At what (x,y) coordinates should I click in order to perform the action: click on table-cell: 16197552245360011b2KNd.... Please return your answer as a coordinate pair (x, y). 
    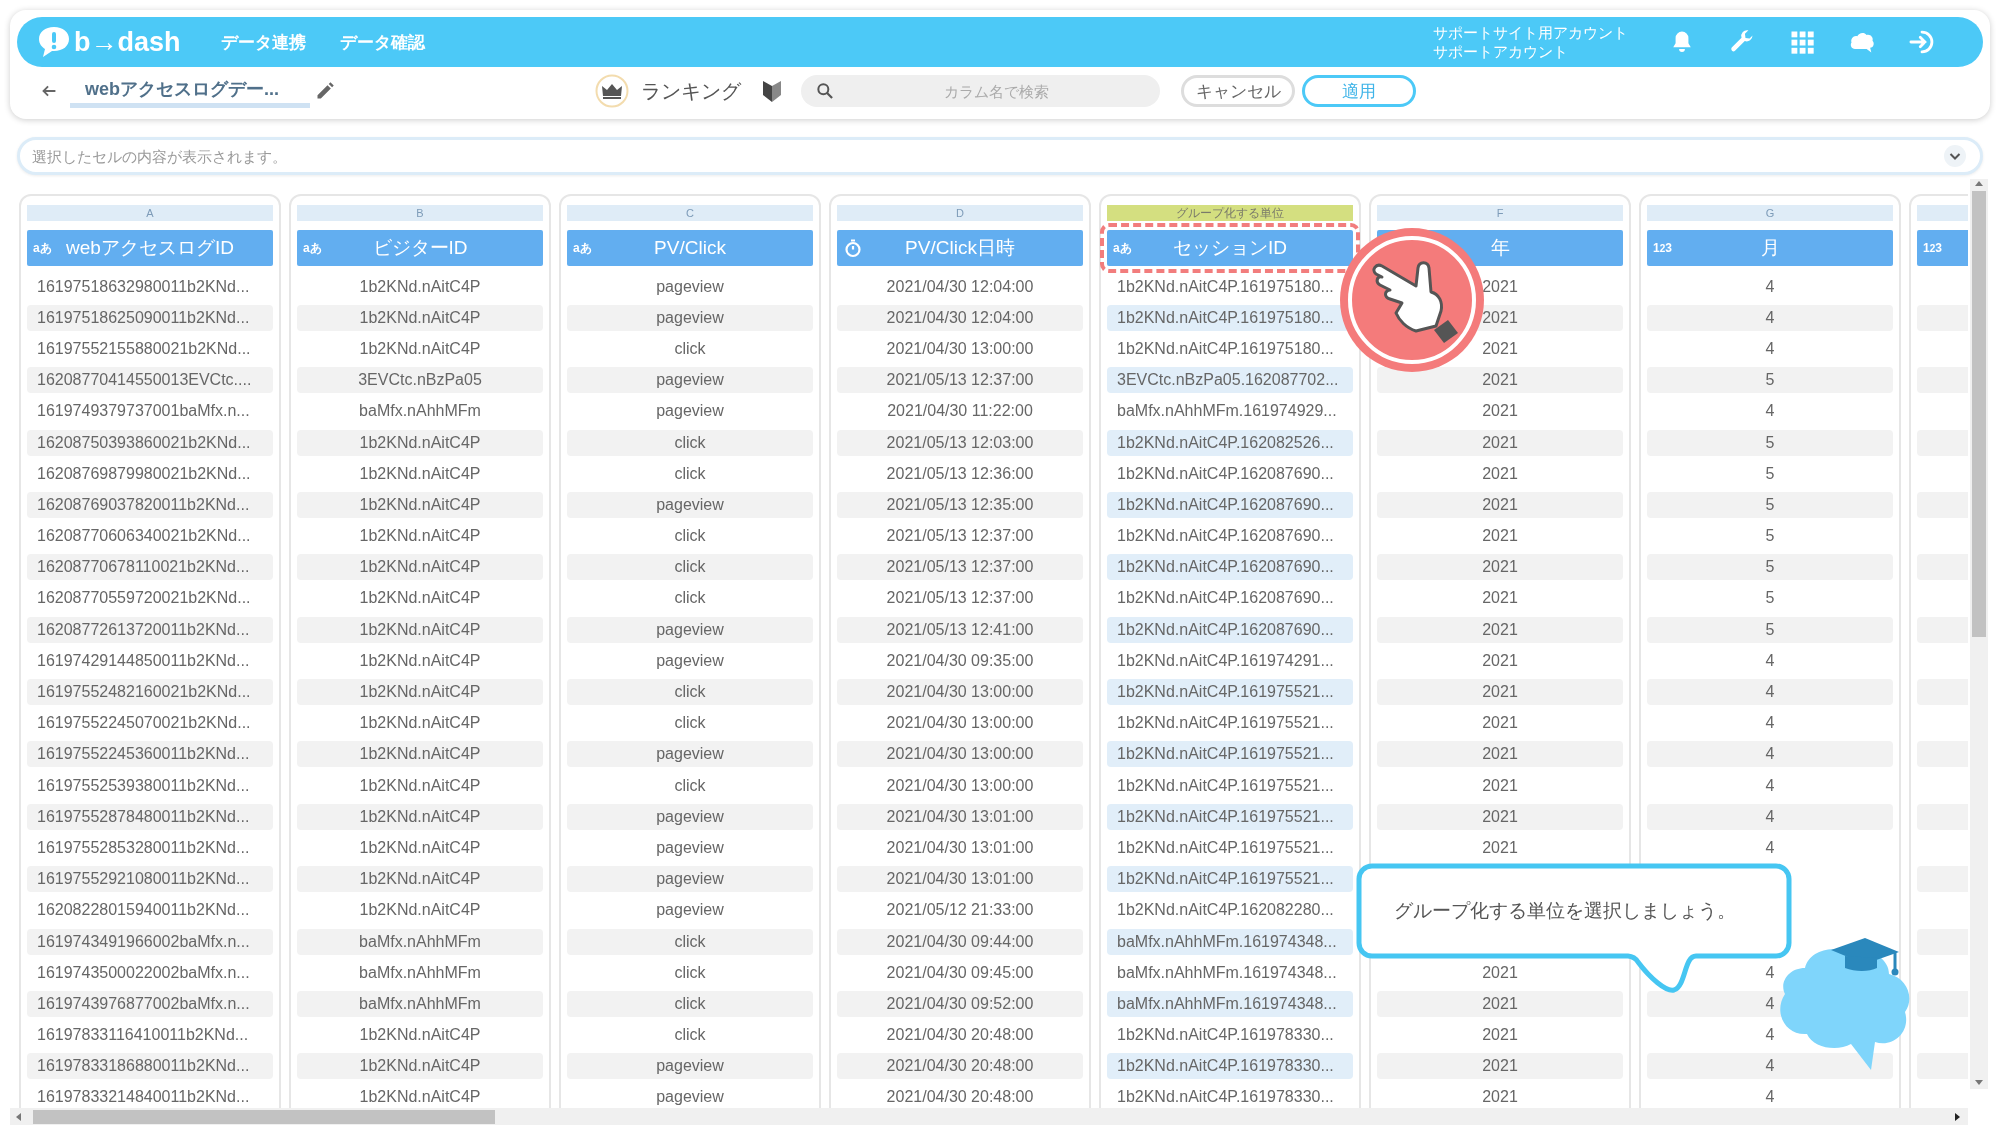
    Looking at the image, I should click on (150, 754).